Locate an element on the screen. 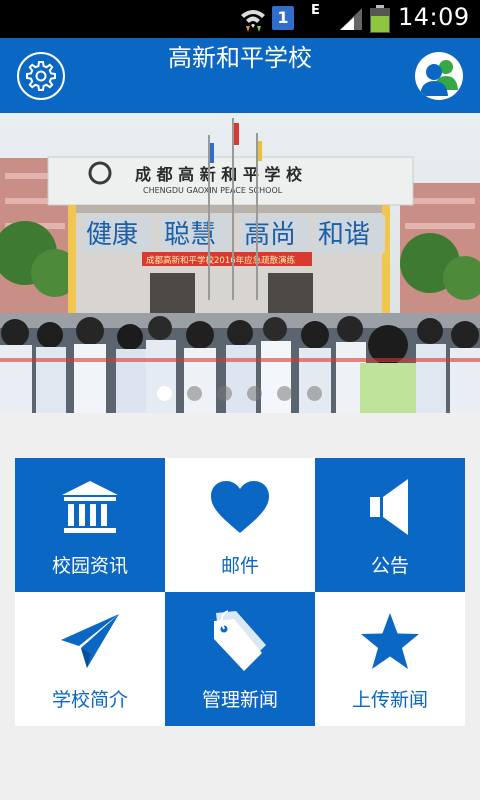  user-avatar-button is located at coordinates (439, 76).